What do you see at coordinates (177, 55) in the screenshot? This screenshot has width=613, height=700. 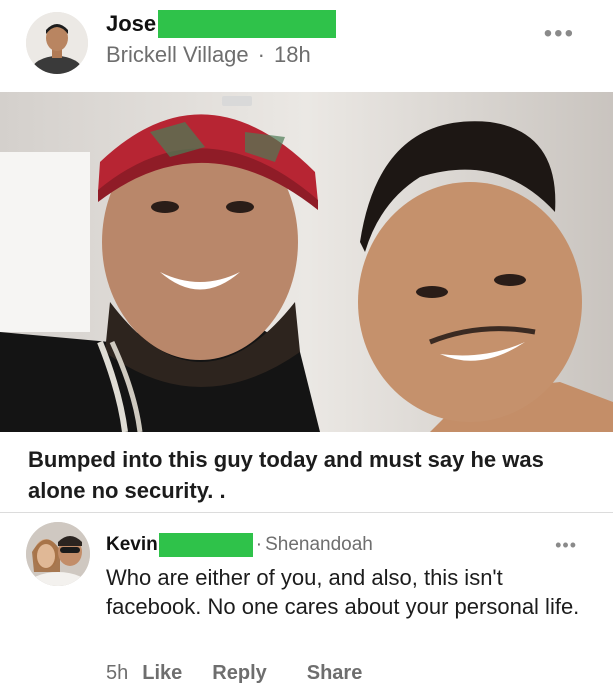 I see `post-location: Brickell Village` at bounding box center [177, 55].